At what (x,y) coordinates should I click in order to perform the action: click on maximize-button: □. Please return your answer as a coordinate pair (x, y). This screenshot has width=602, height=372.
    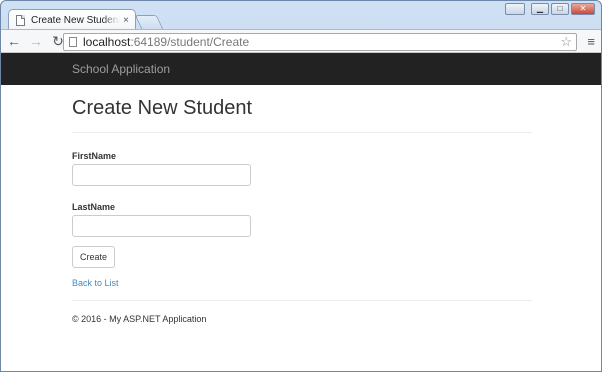
    Looking at the image, I should click on (560, 9).